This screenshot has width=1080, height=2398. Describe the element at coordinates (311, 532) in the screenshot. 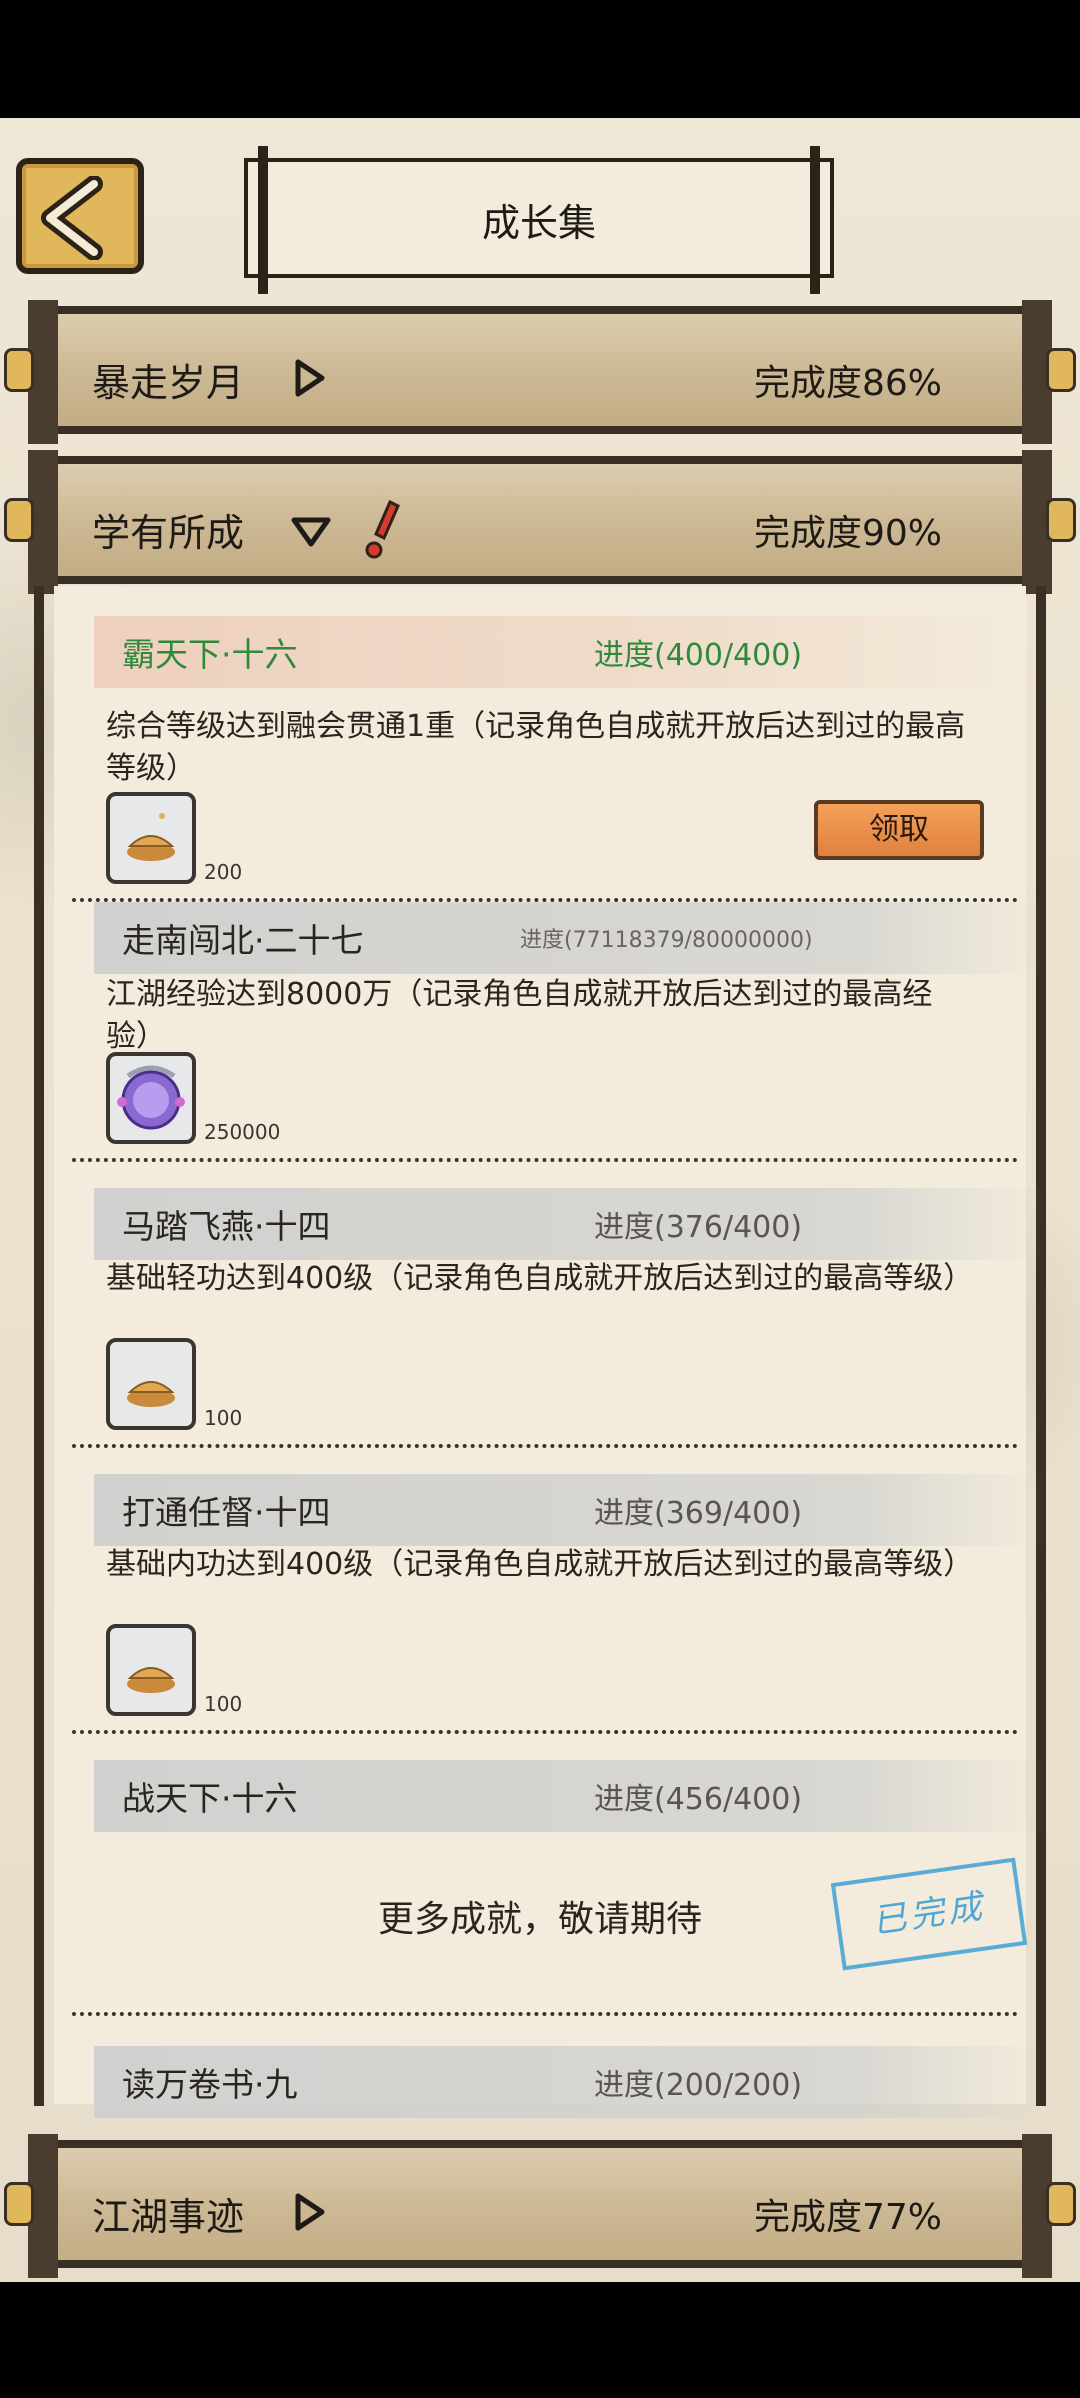

I see `collapse-down-icon` at that location.